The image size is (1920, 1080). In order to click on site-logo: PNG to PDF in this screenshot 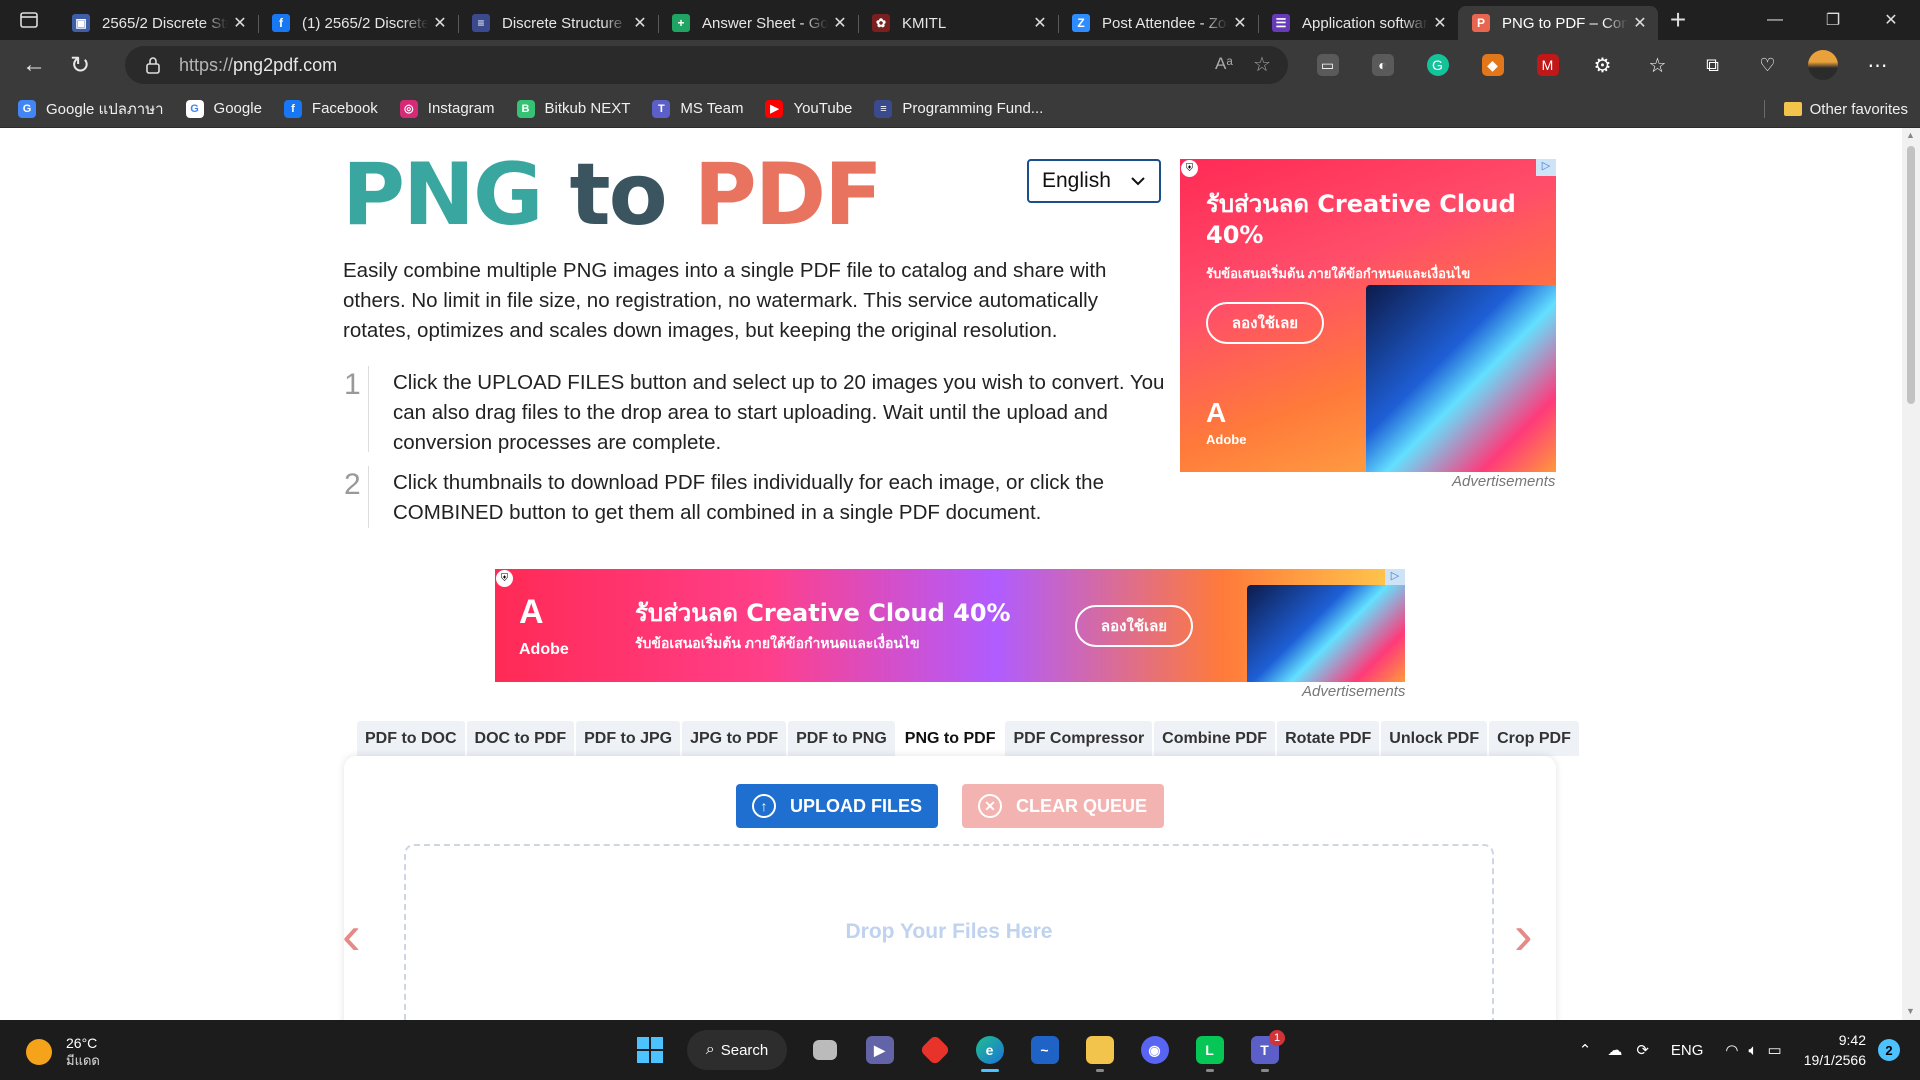, I will do `click(612, 195)`.